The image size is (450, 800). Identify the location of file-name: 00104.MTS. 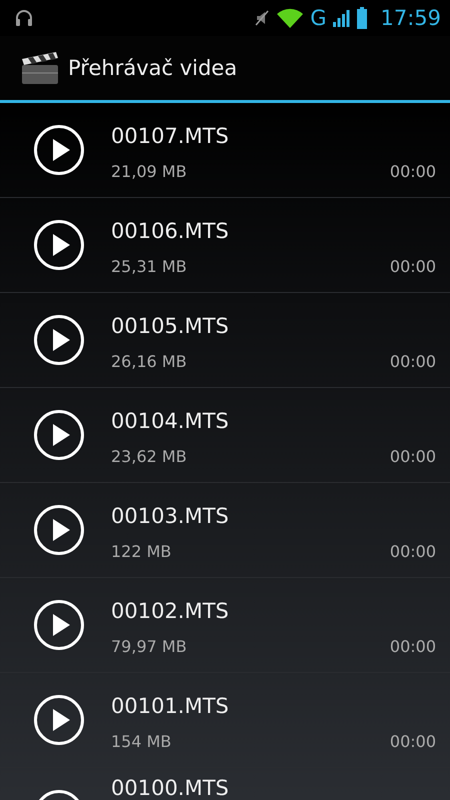
(170, 420).